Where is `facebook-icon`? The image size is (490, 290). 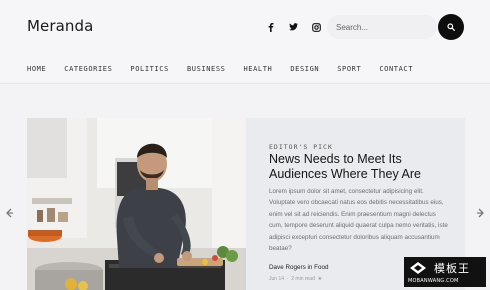 facebook-icon is located at coordinates (271, 27).